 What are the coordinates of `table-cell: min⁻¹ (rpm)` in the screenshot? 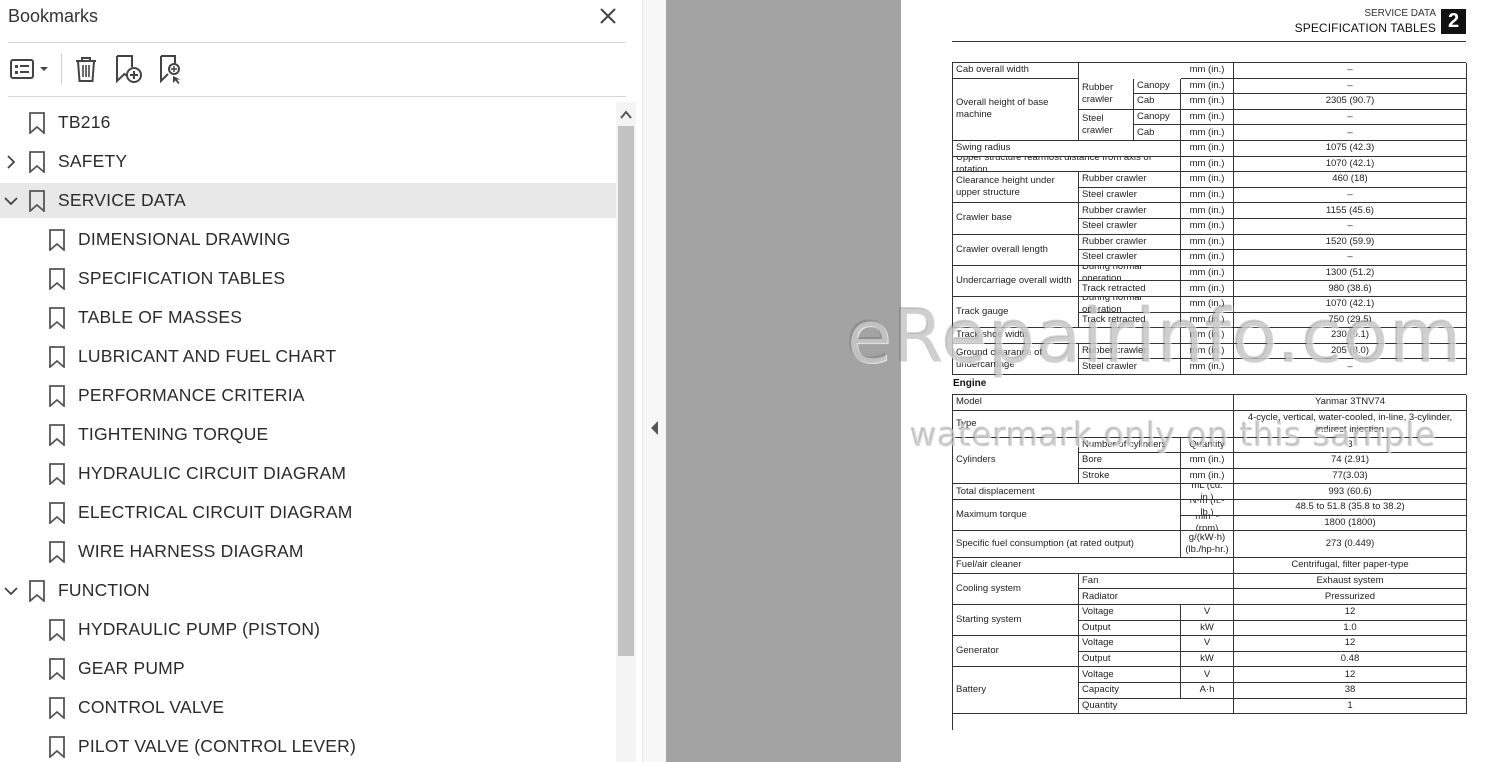 It's located at (1207, 523).